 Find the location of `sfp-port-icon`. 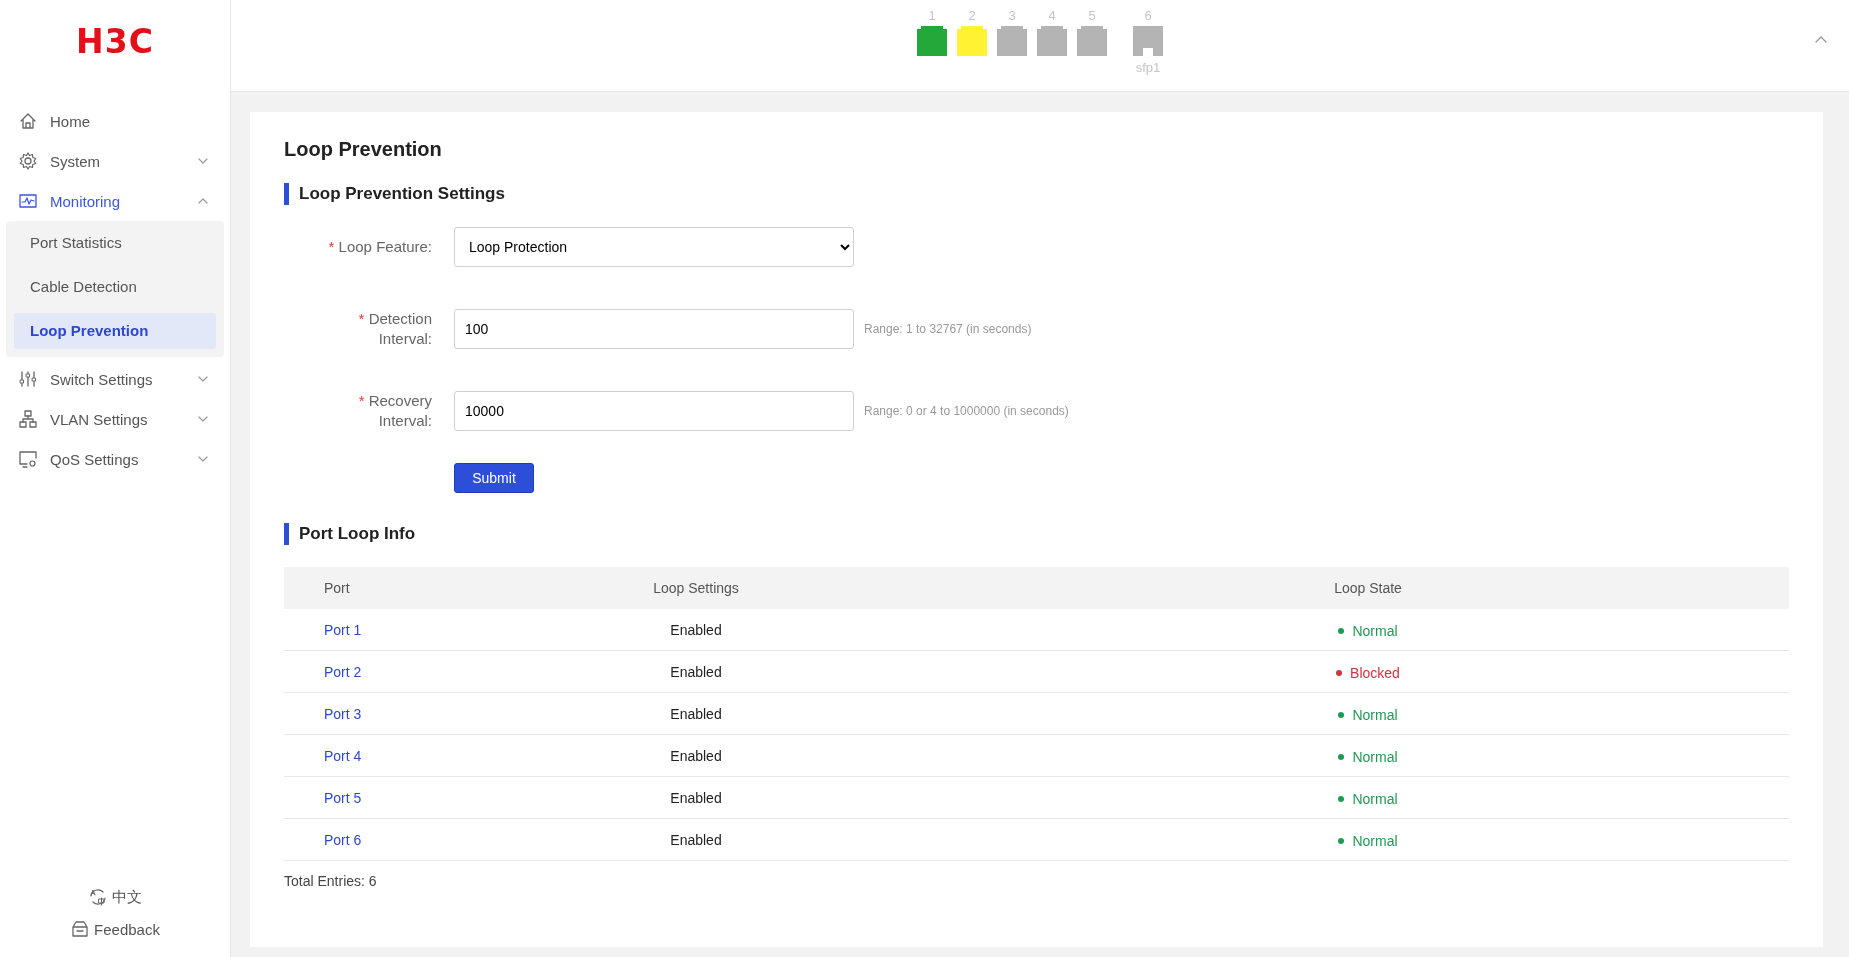

sfp-port-icon is located at coordinates (1148, 41).